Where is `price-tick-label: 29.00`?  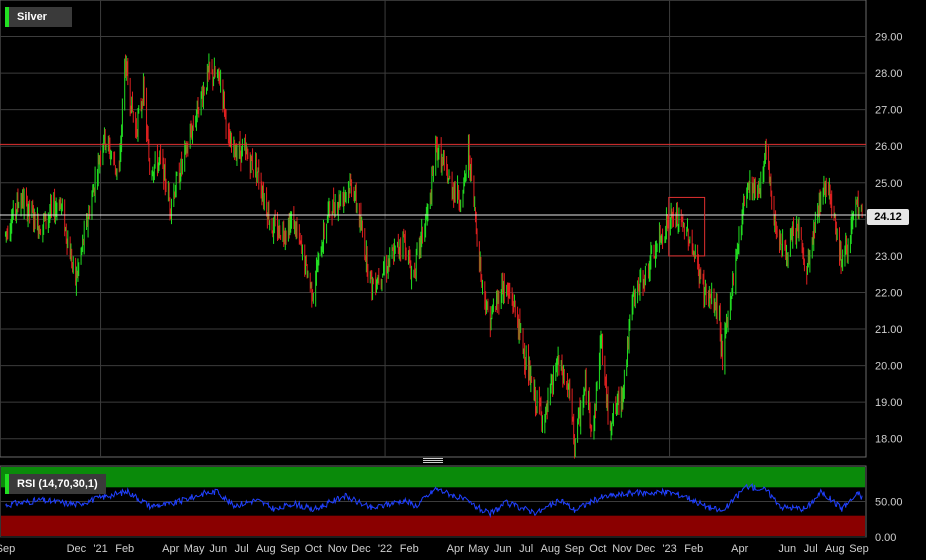
price-tick-label: 29.00 is located at coordinates (889, 38).